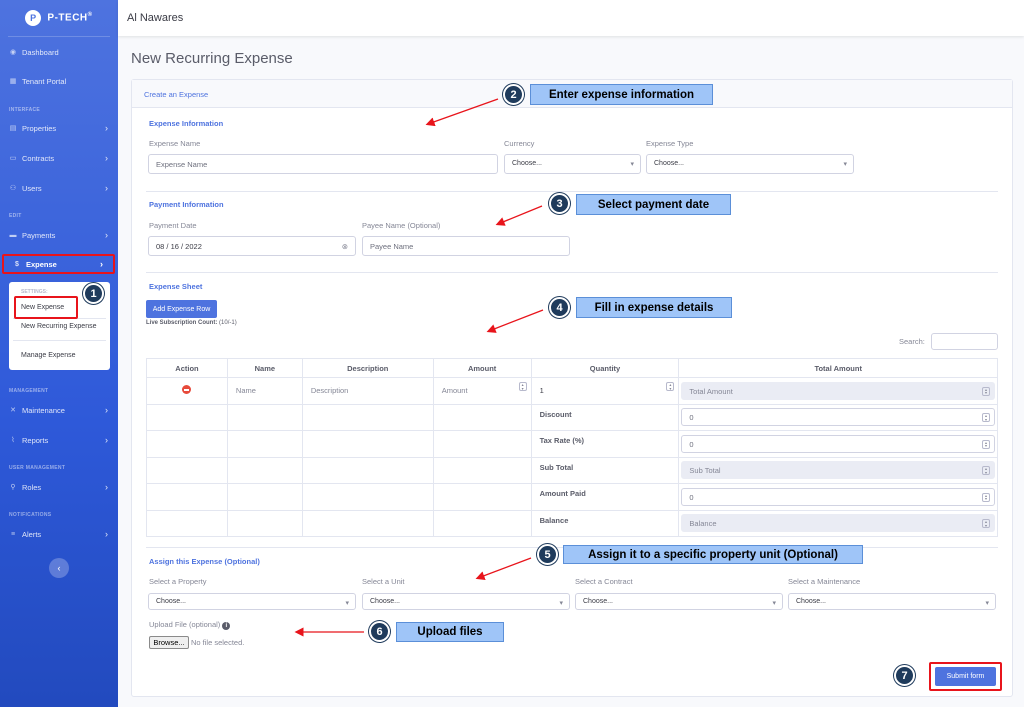  I want to click on step-badge-4: 4, so click(559, 307).